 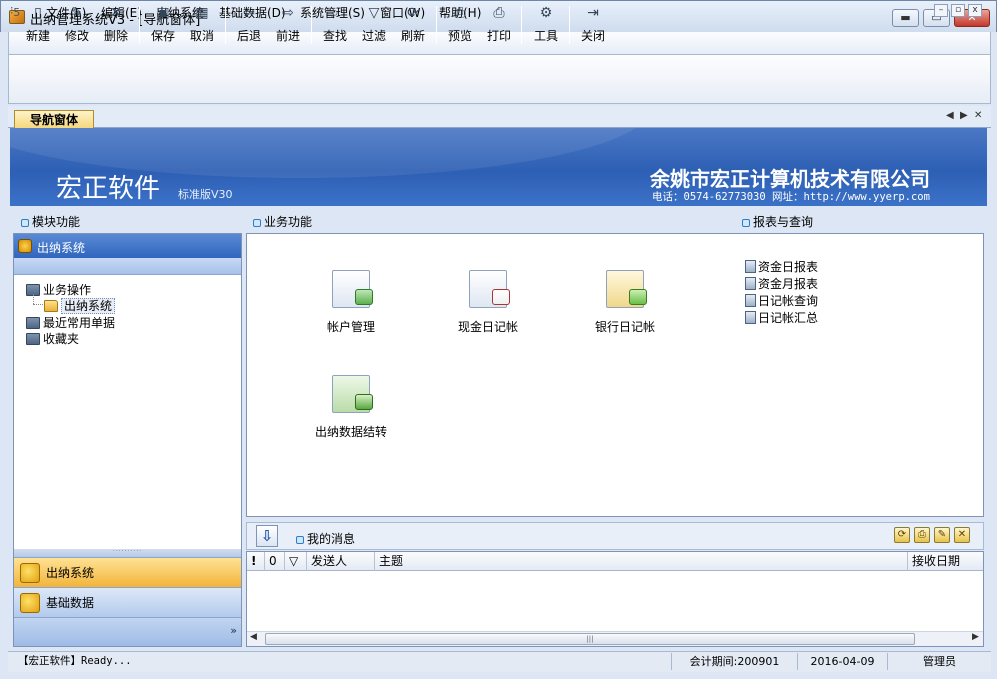 I want to click on tab-close-icon: ✕, so click(x=978, y=115).